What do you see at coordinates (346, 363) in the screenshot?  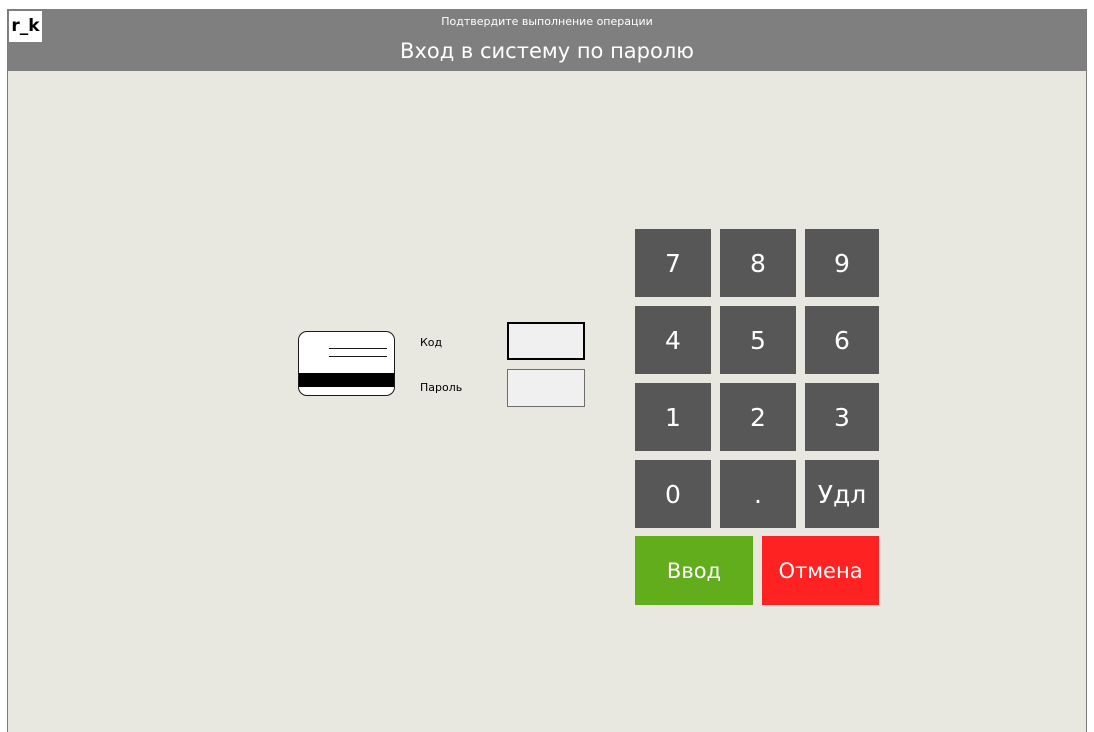 I see `magnetic-card-icon` at bounding box center [346, 363].